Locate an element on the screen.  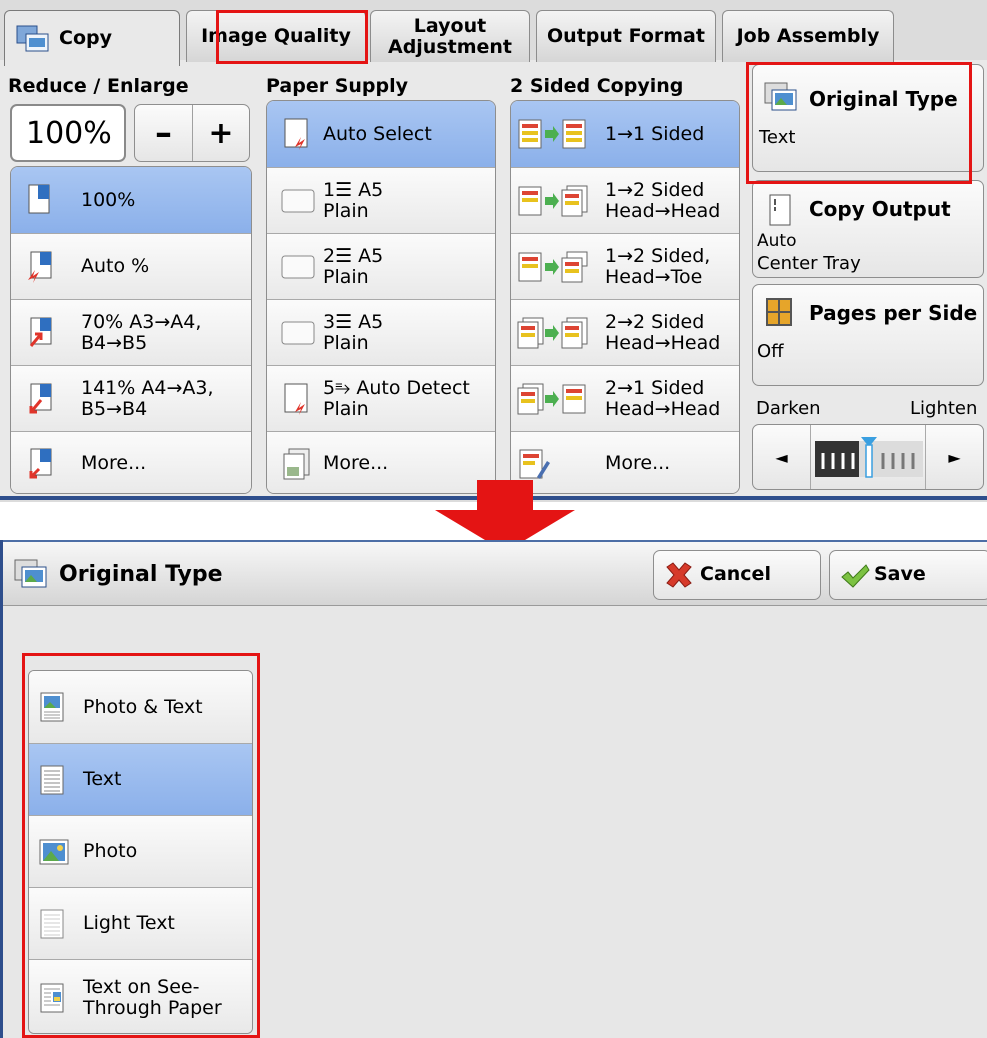
option-photo: Photo is located at coordinates (140, 851).